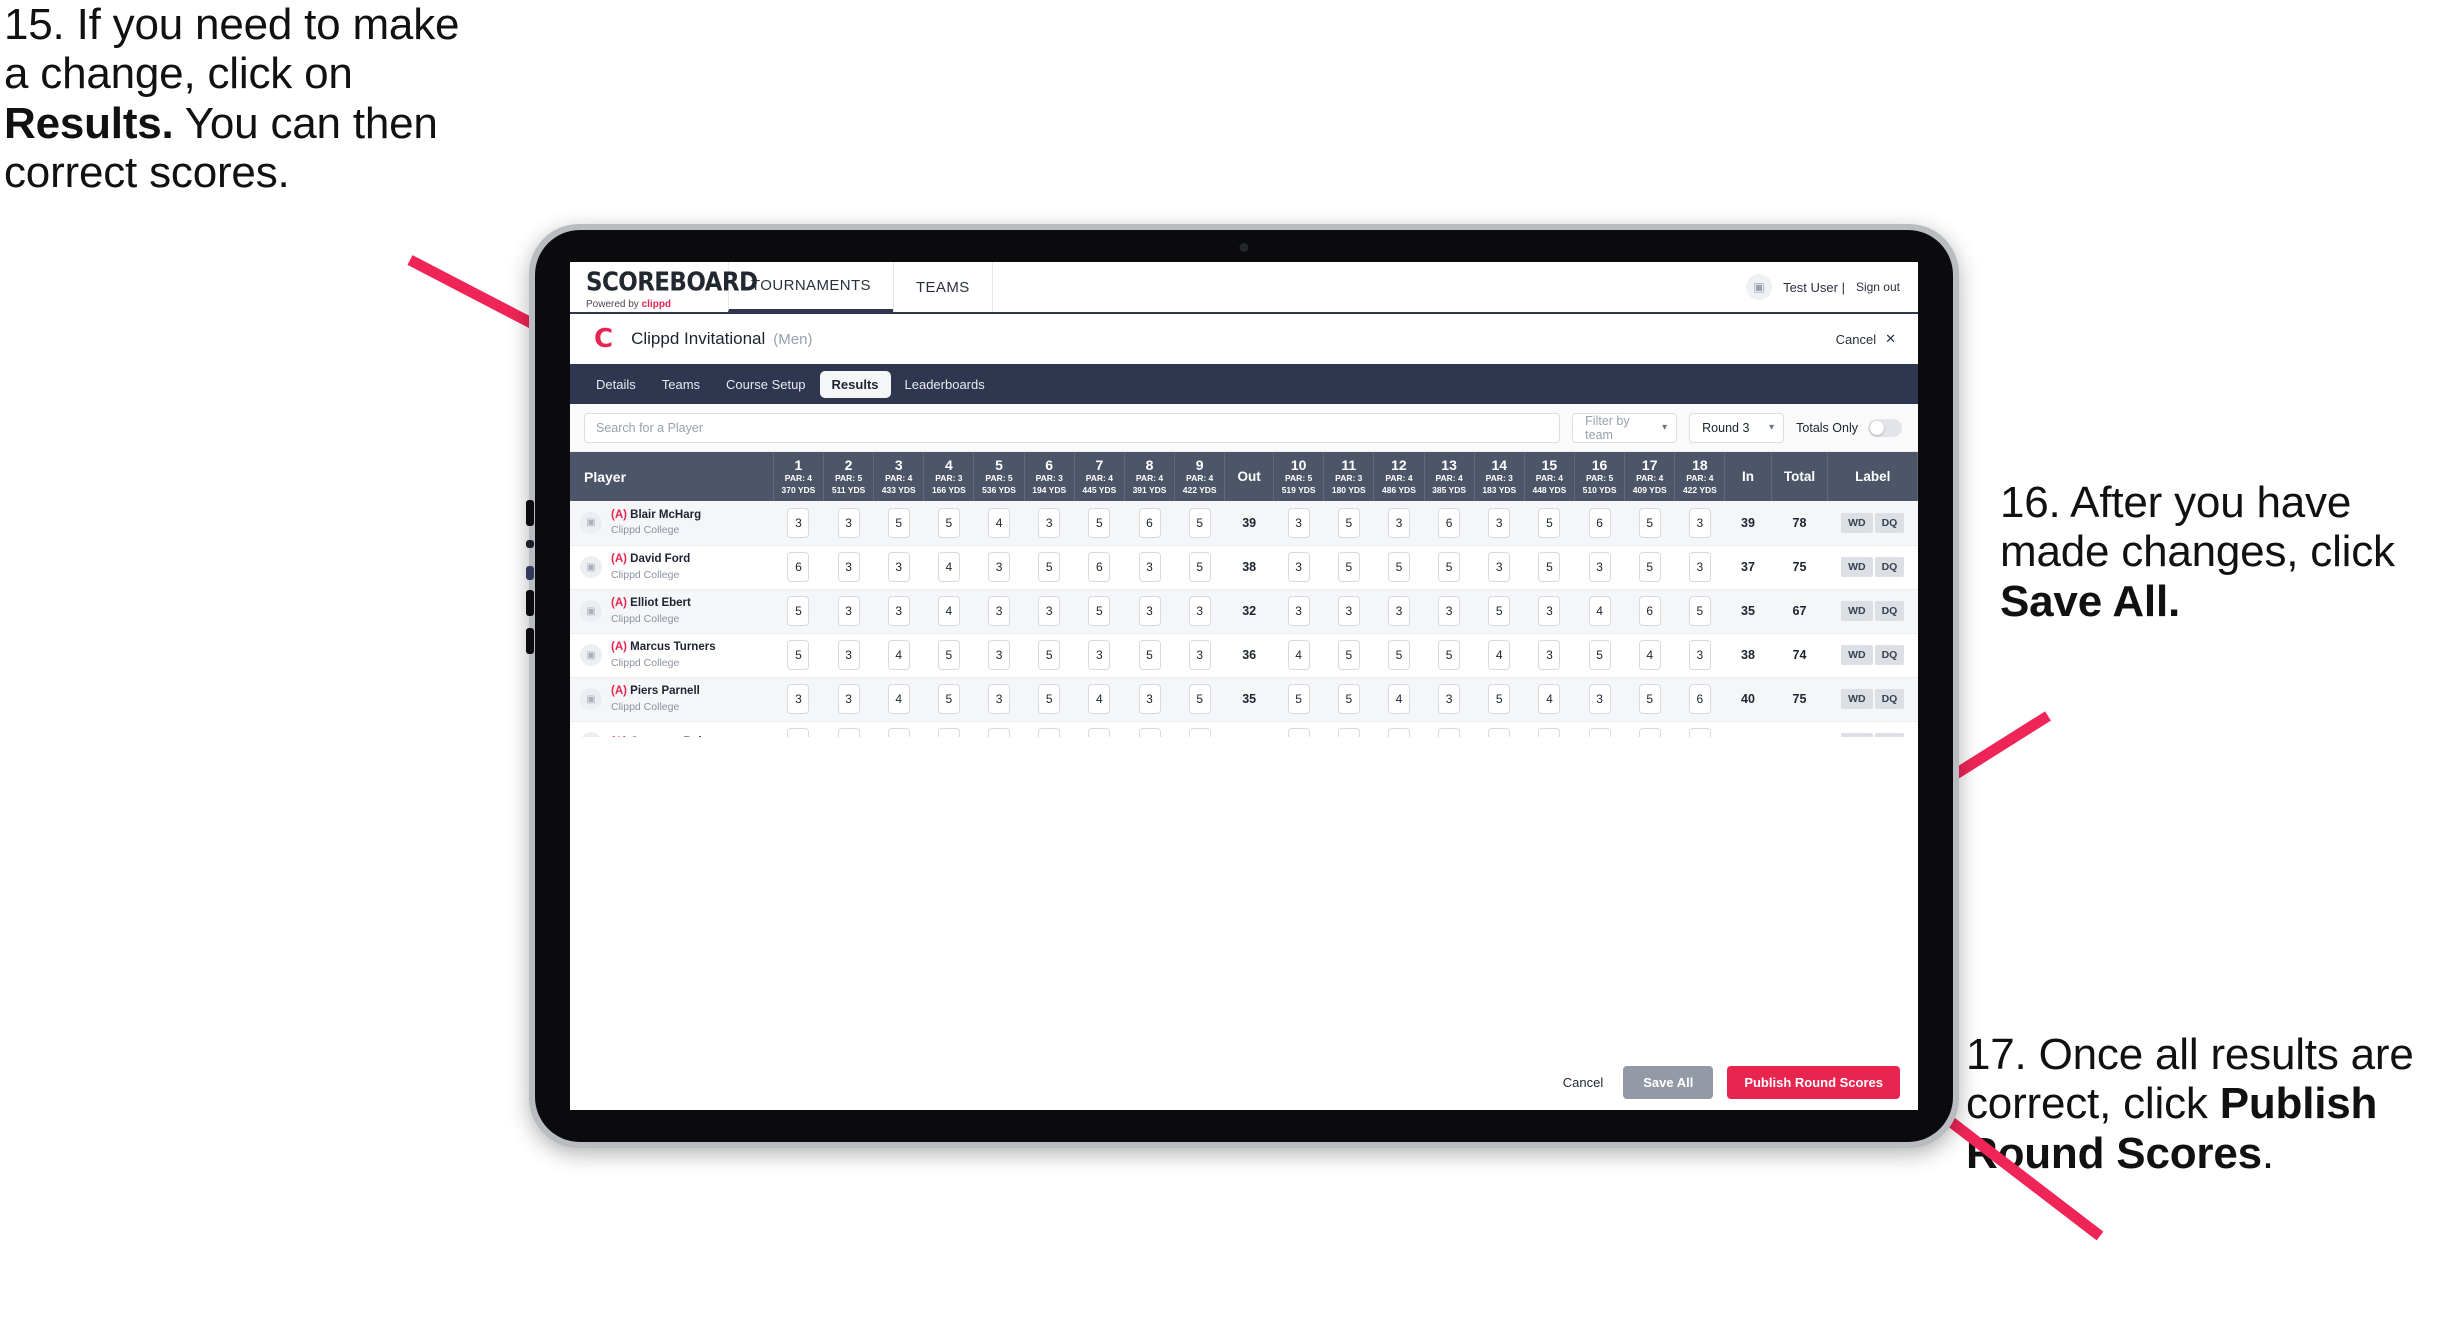 This screenshot has height=1326, width=2464. What do you see at coordinates (1599, 655) in the screenshot?
I see `score-cell-hole-16: 5` at bounding box center [1599, 655].